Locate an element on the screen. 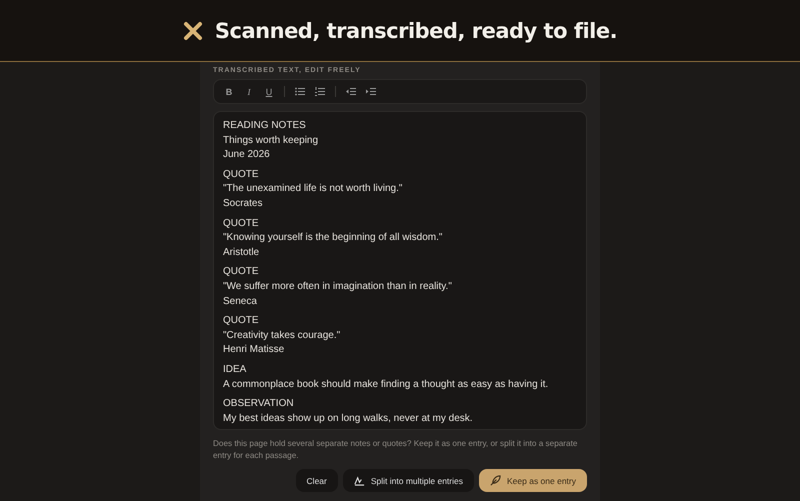  numbered-list-icon is located at coordinates (320, 91).